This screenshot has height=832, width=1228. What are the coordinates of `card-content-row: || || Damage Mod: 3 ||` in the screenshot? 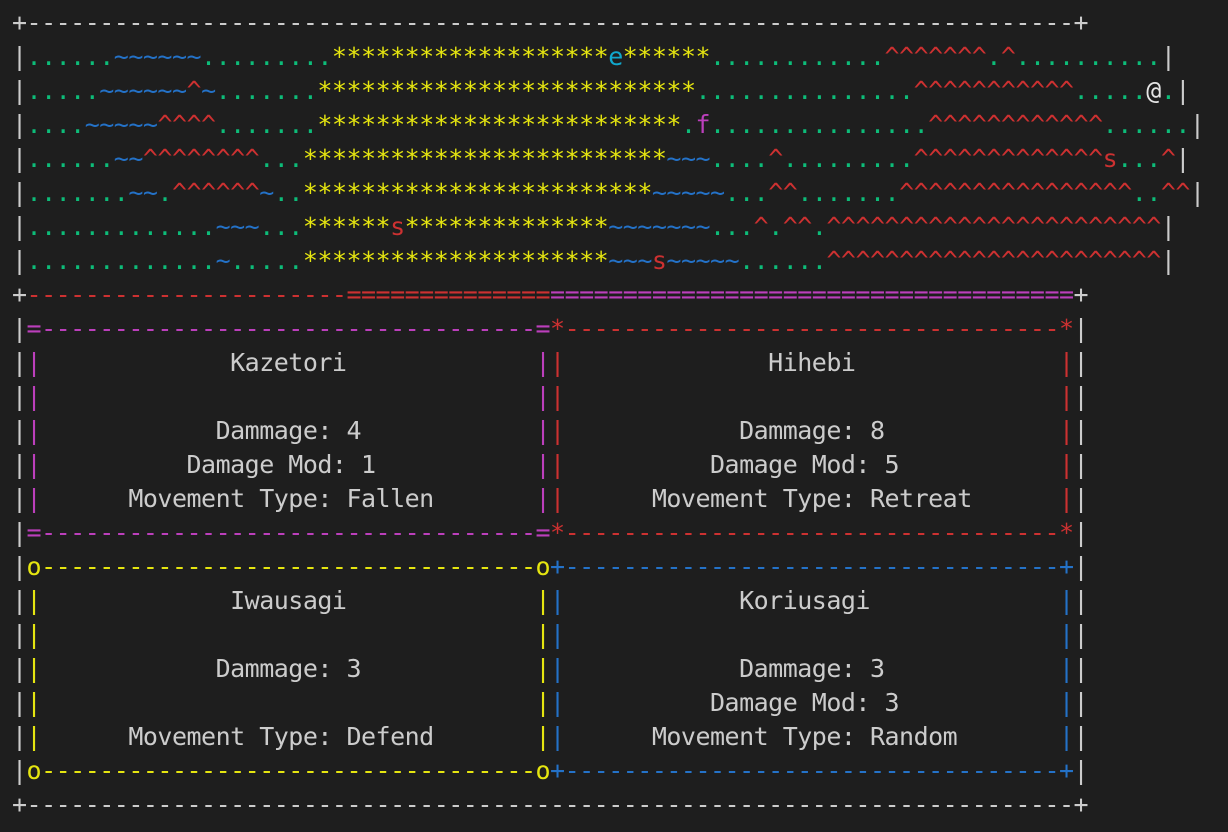 It's located at (608, 703).